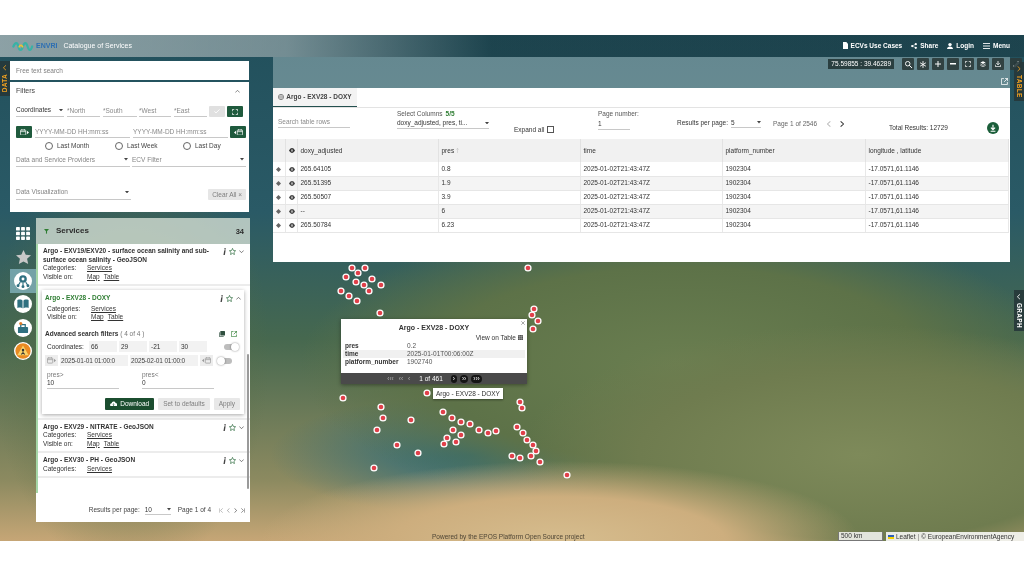 This screenshot has height=576, width=1024. What do you see at coordinates (953, 64) in the screenshot?
I see `zoom-out-button` at bounding box center [953, 64].